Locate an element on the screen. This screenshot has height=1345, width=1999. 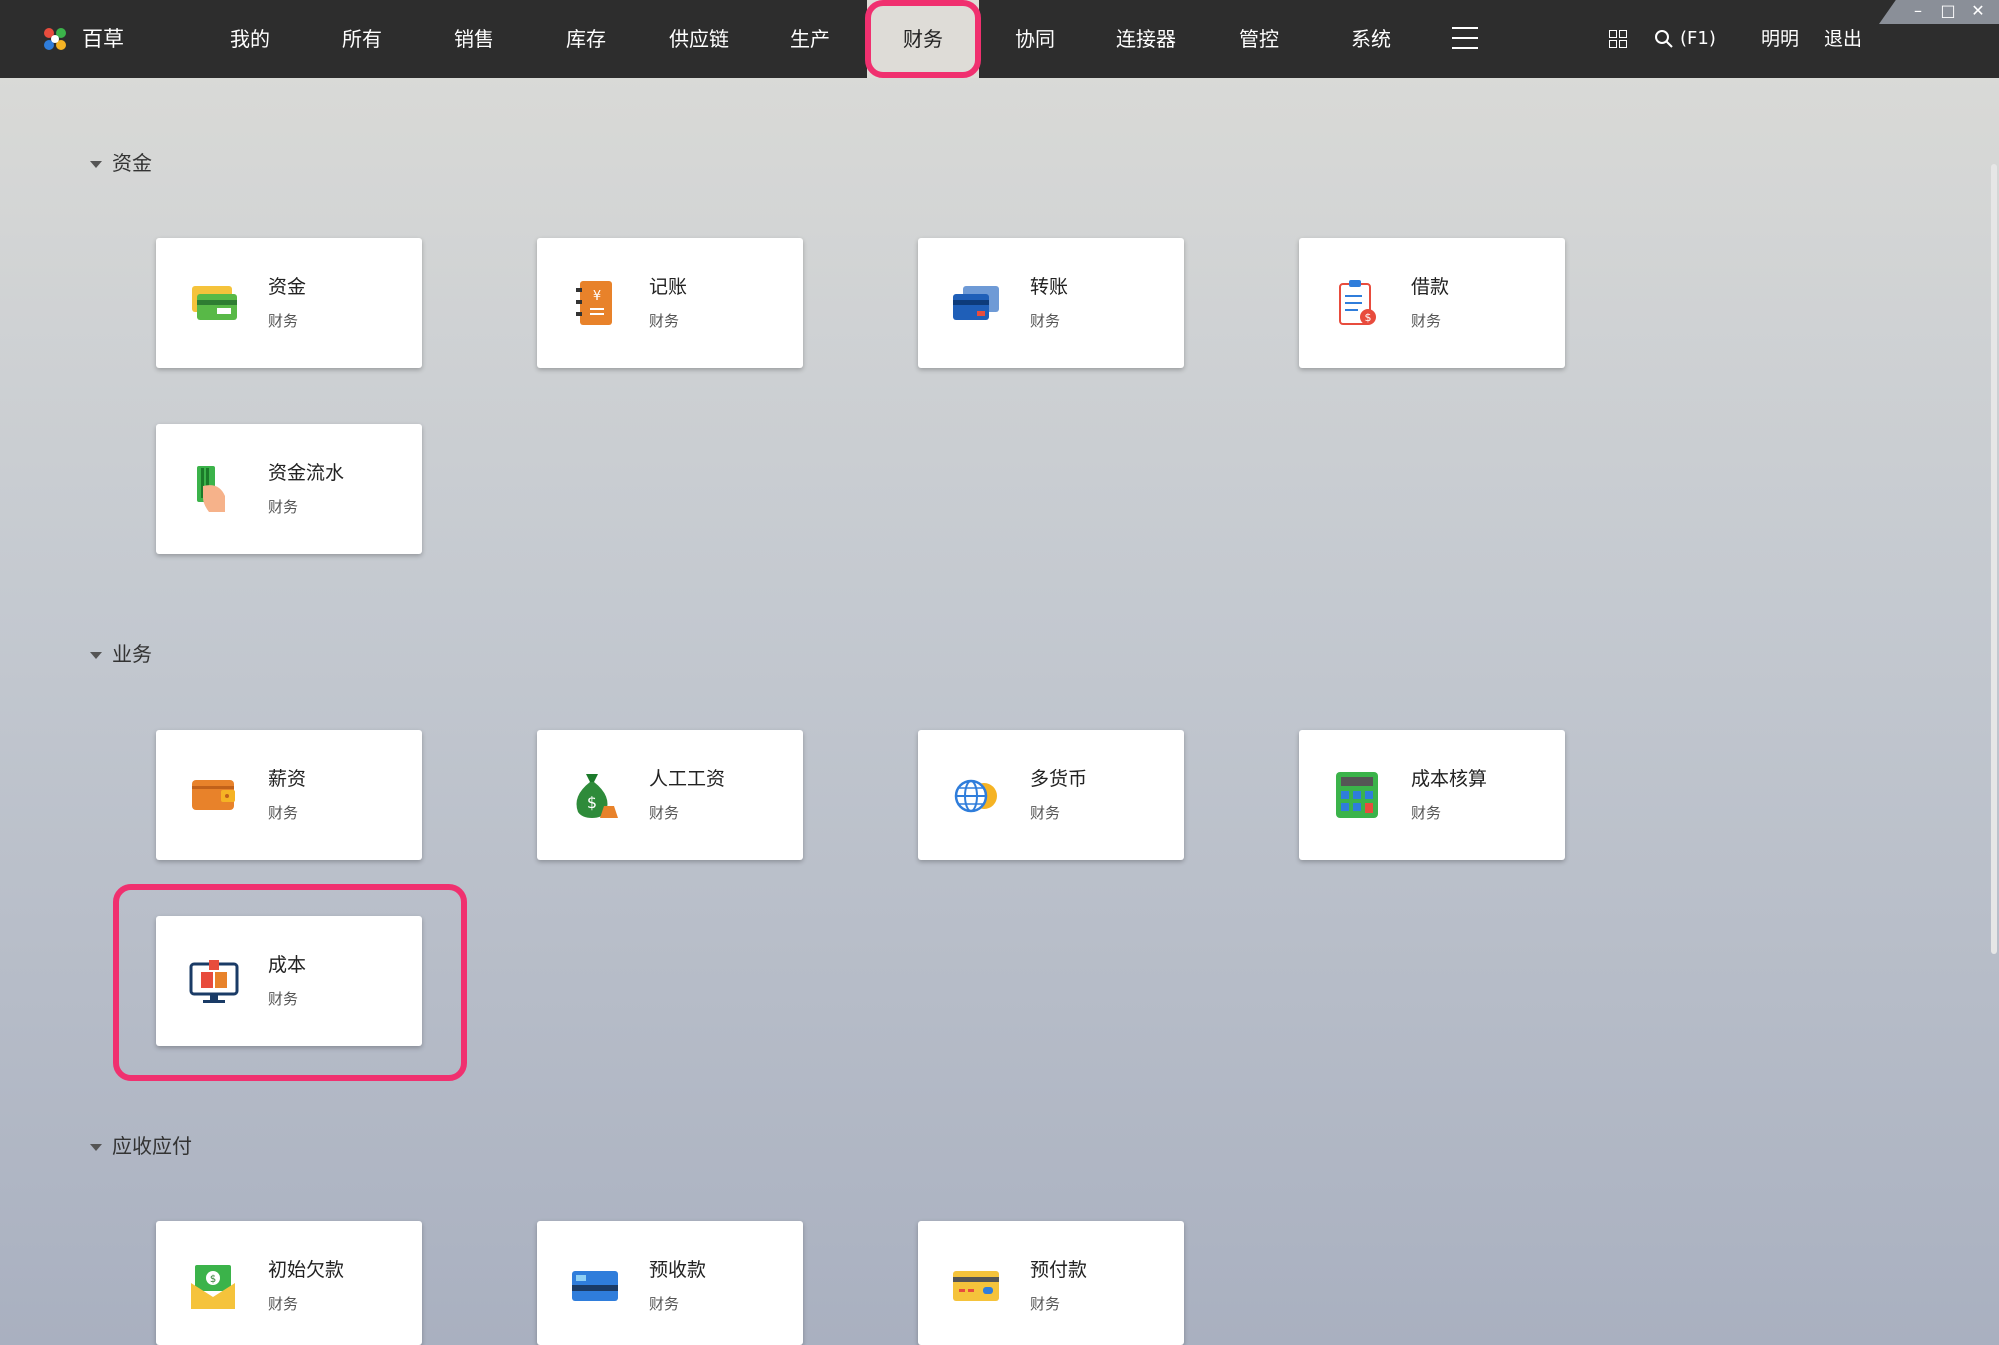
app-logo-icon is located at coordinates (55, 39).